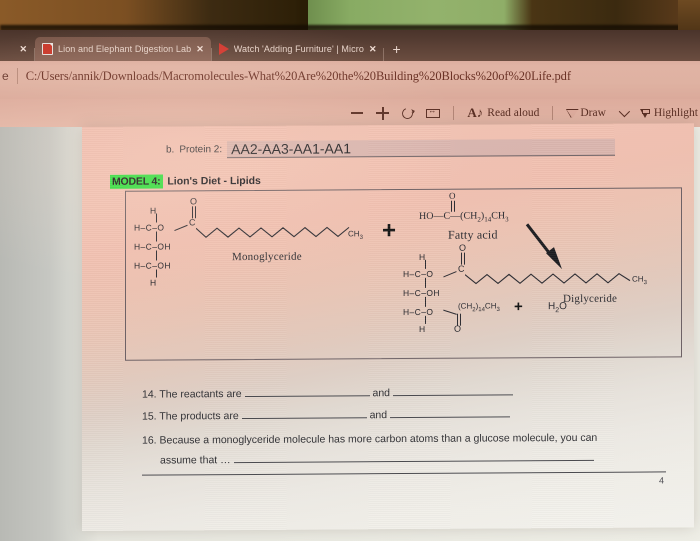 The image size is (700, 541). Describe the element at coordinates (149, 227) in the screenshot. I see `mono-c1: H–C–O` at that location.